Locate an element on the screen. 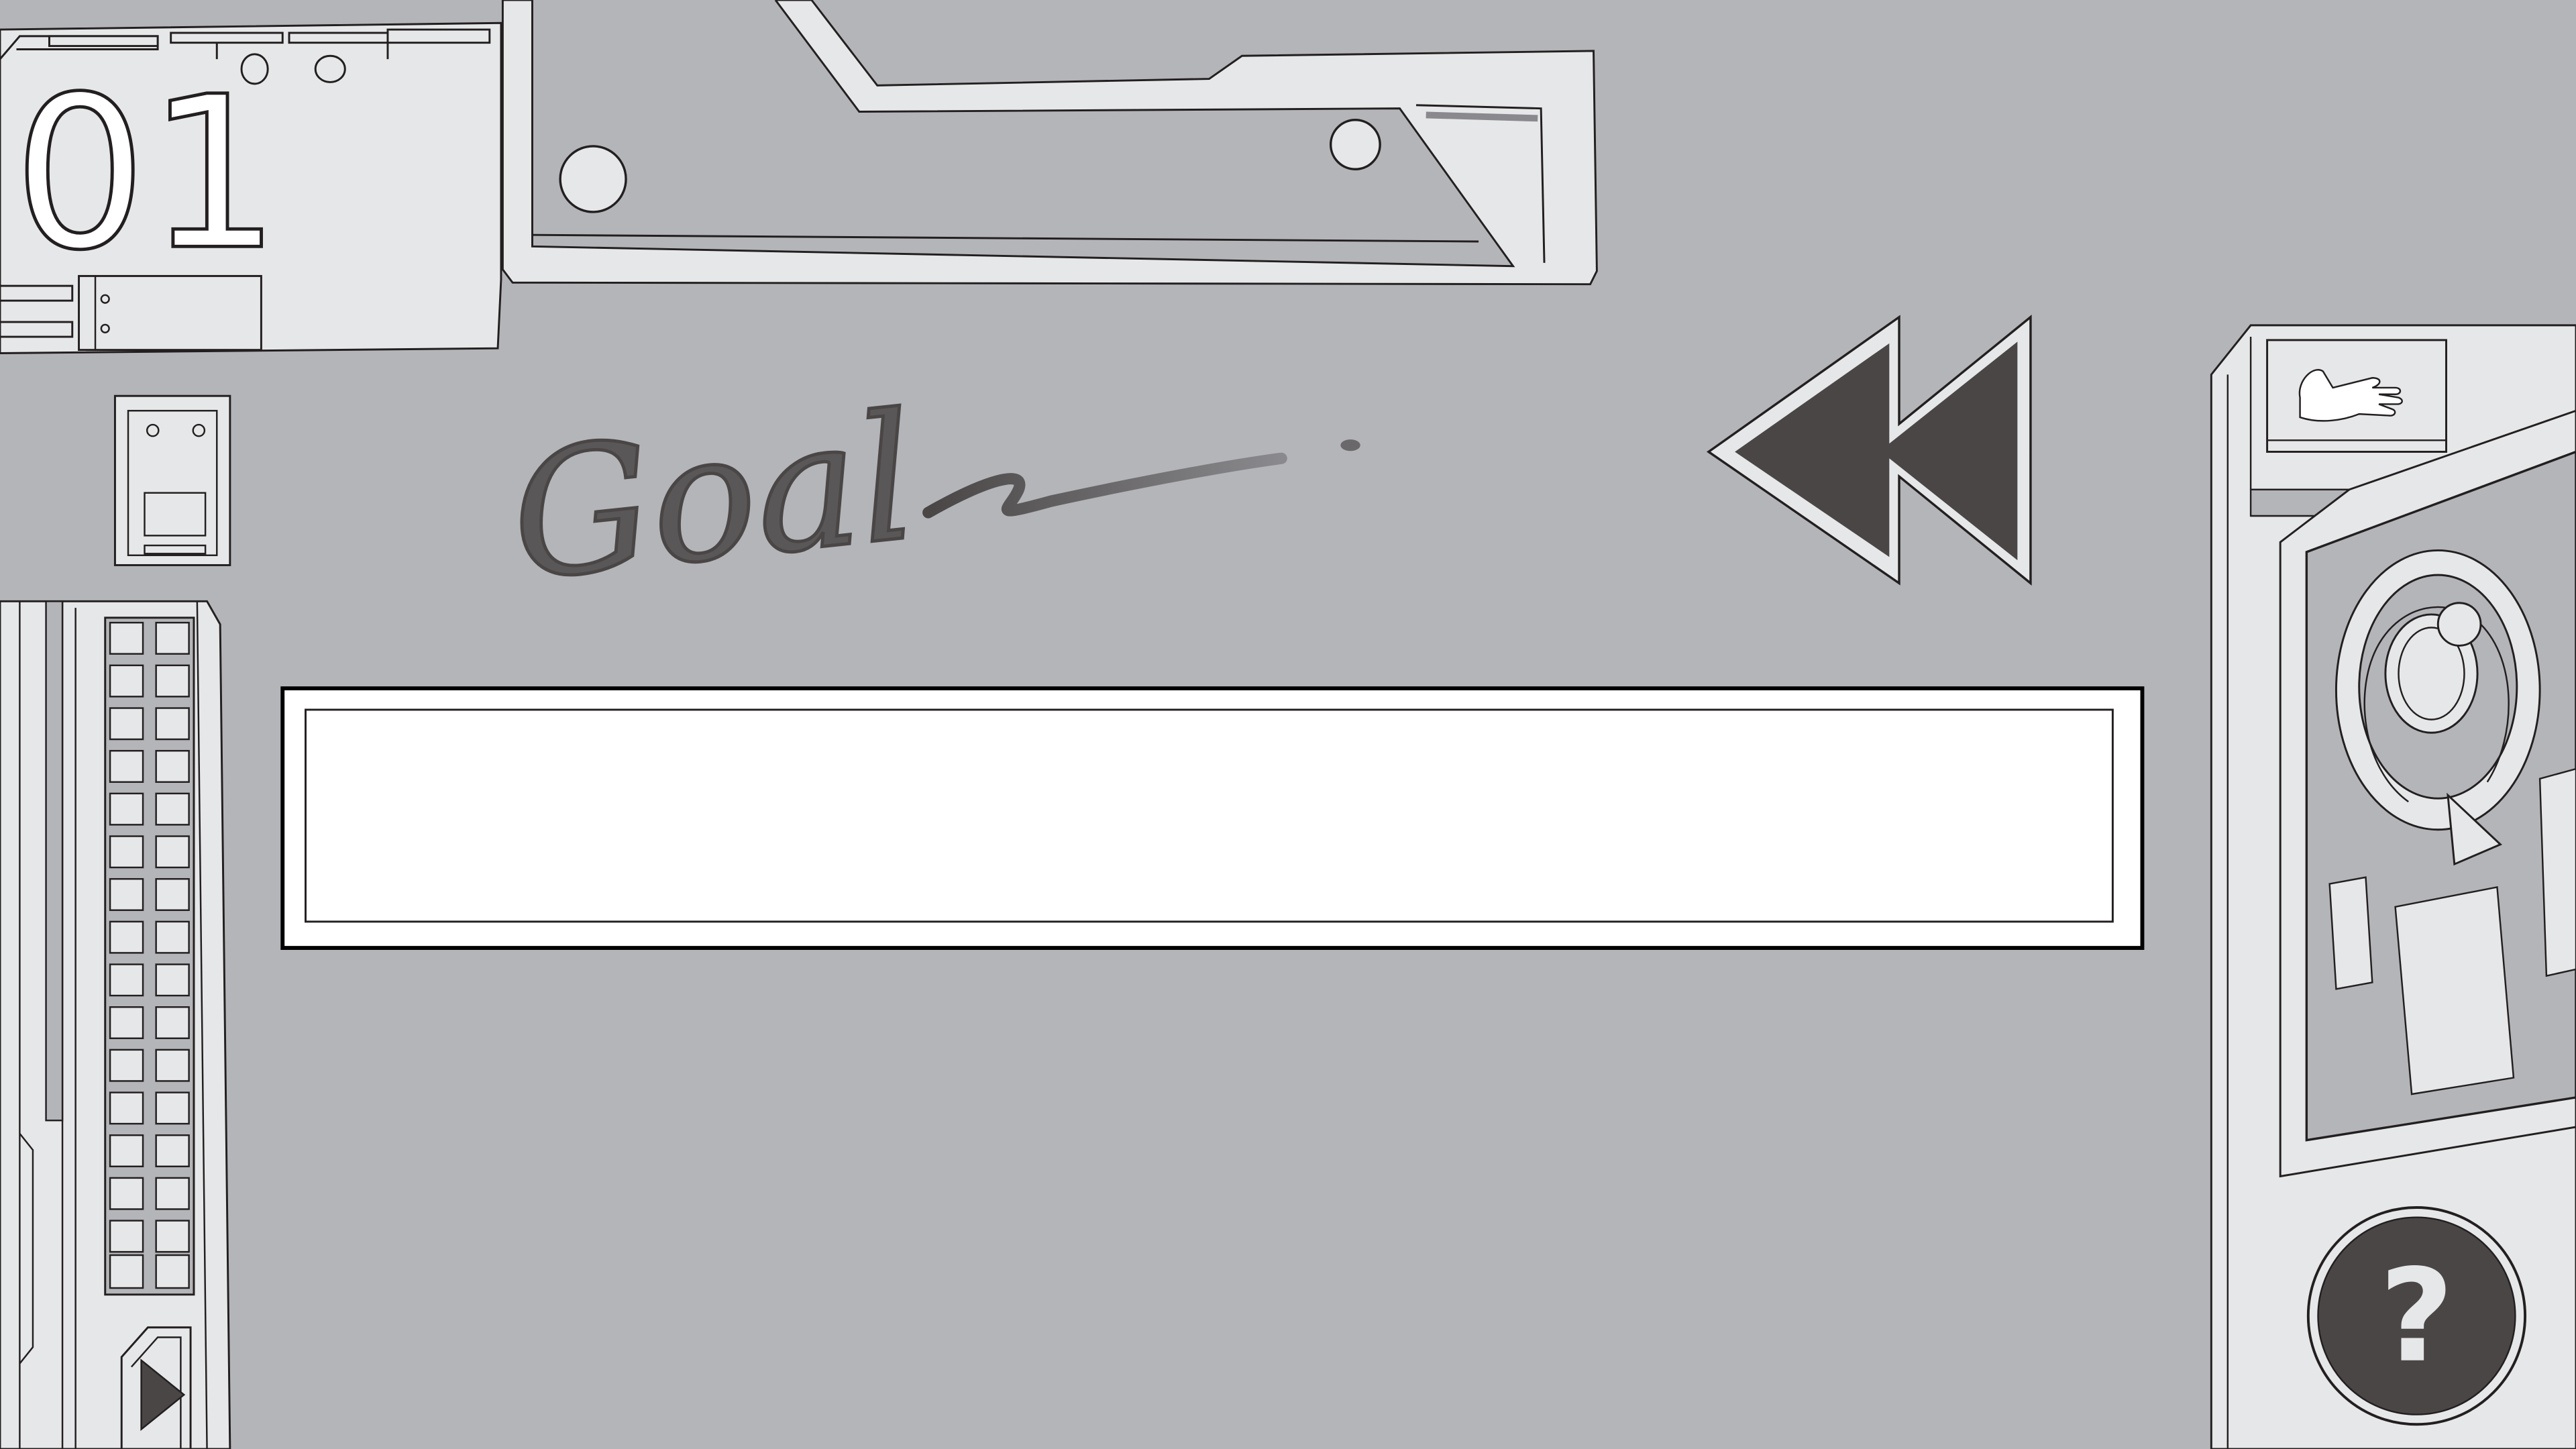 This screenshot has width=2576, height=1449. top-beam is located at coordinates (1049, 143).